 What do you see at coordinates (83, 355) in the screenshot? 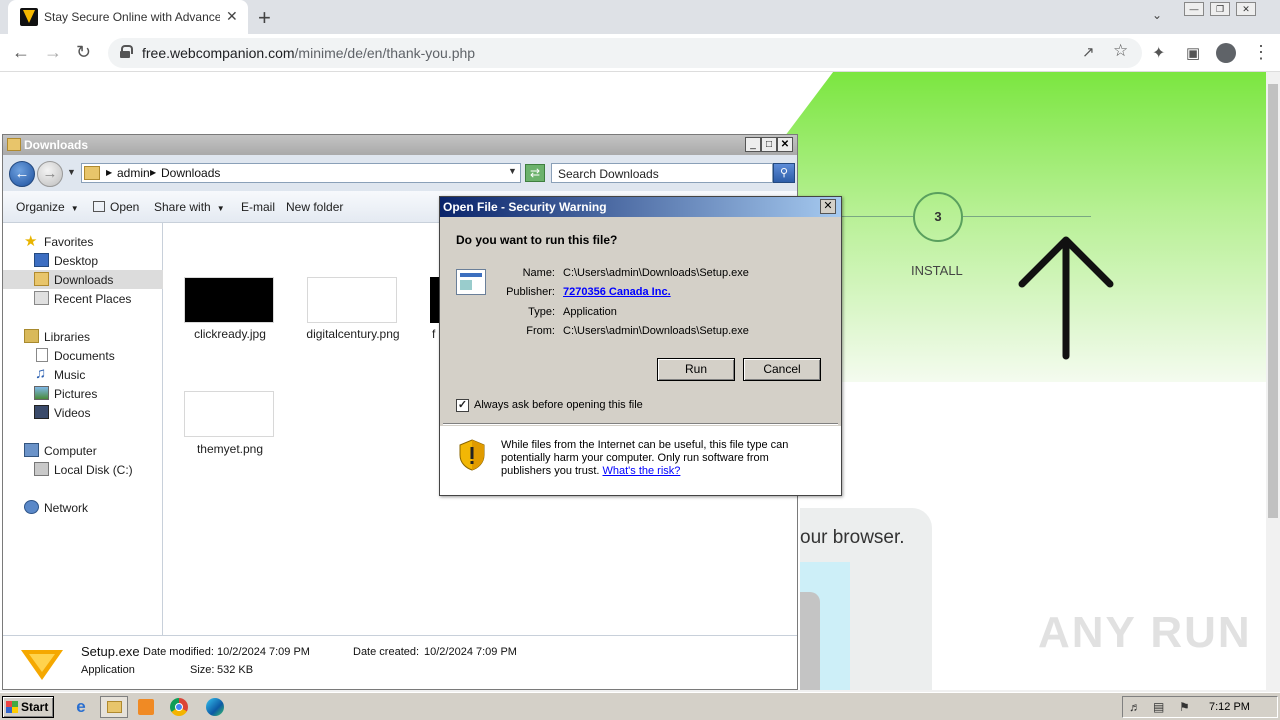
I see `nav-documents: Documents` at bounding box center [83, 355].